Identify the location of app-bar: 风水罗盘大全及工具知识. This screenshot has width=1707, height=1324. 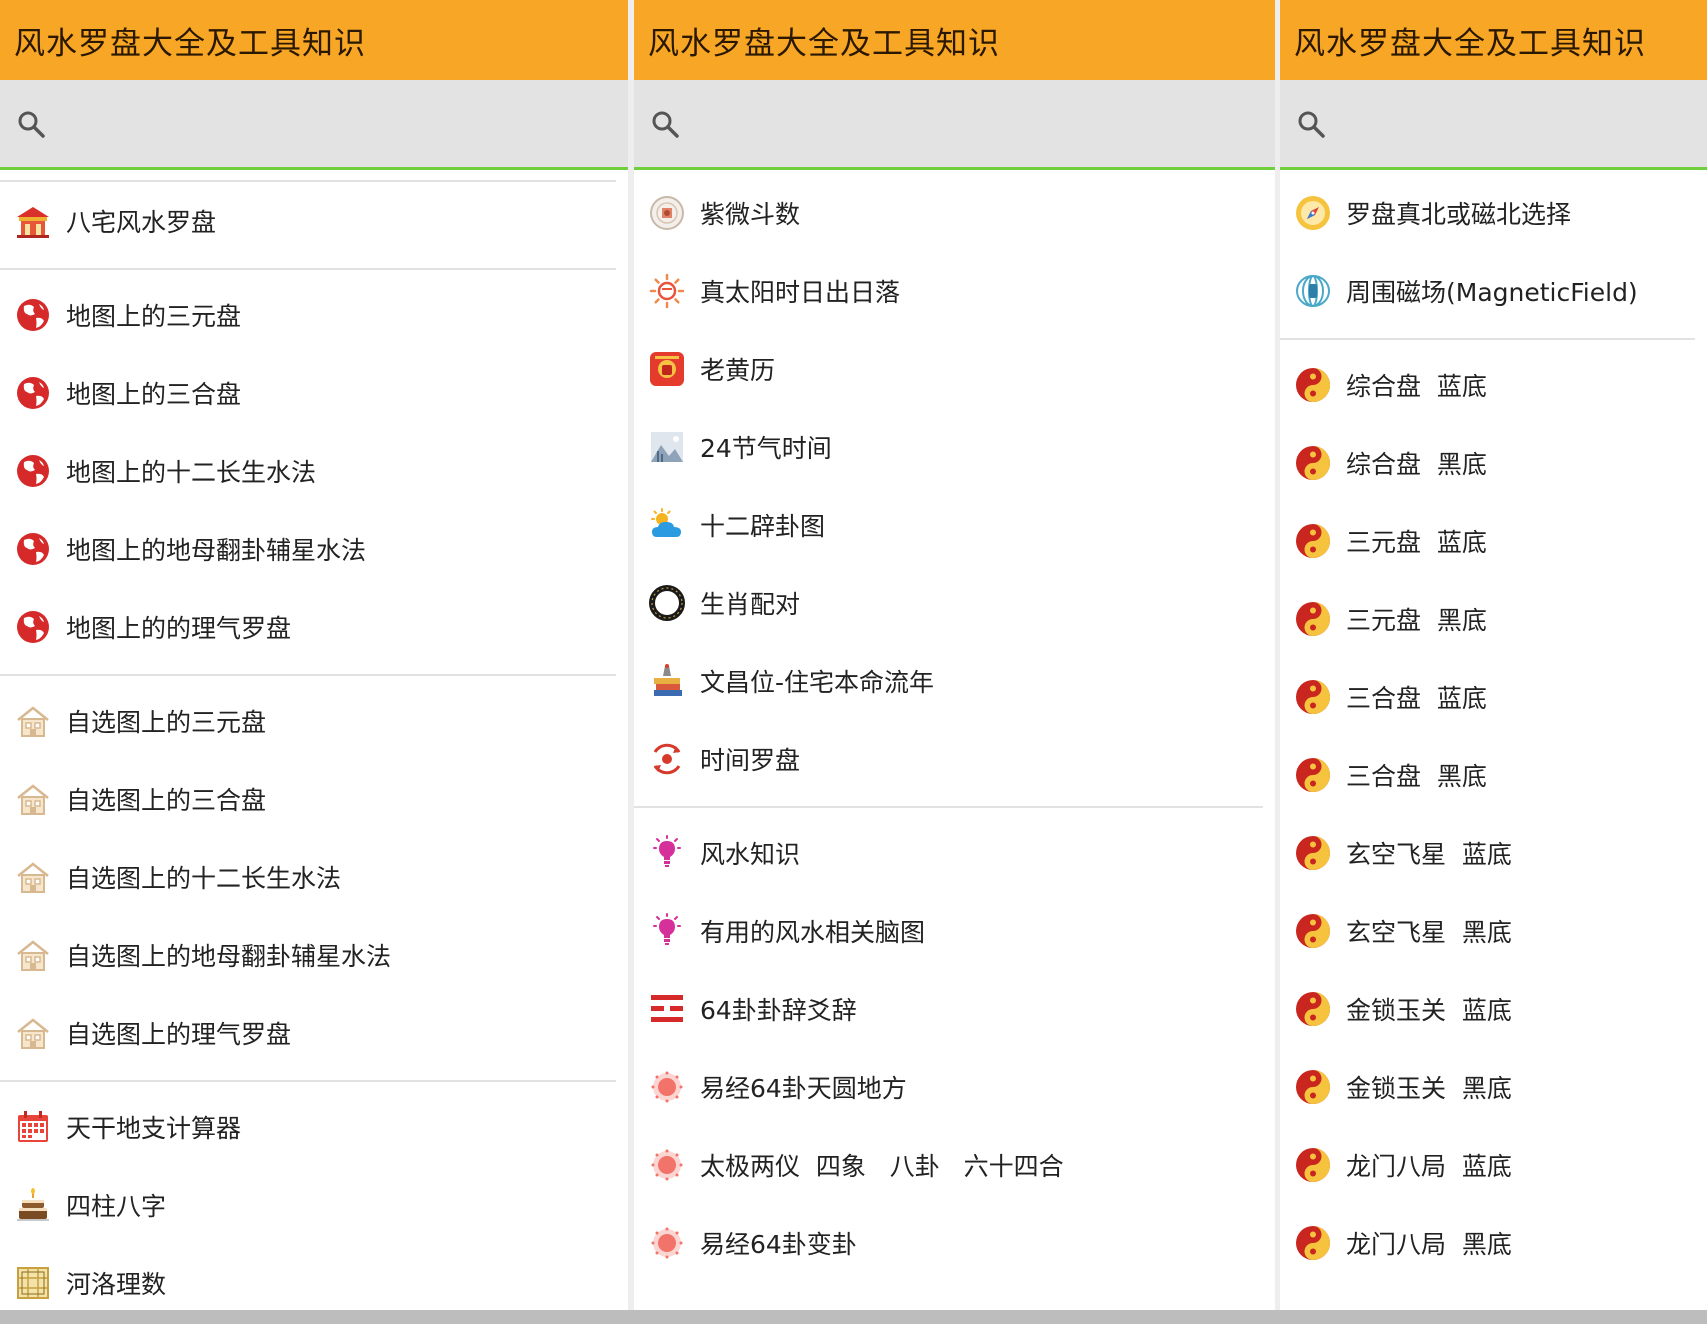
(1493, 40).